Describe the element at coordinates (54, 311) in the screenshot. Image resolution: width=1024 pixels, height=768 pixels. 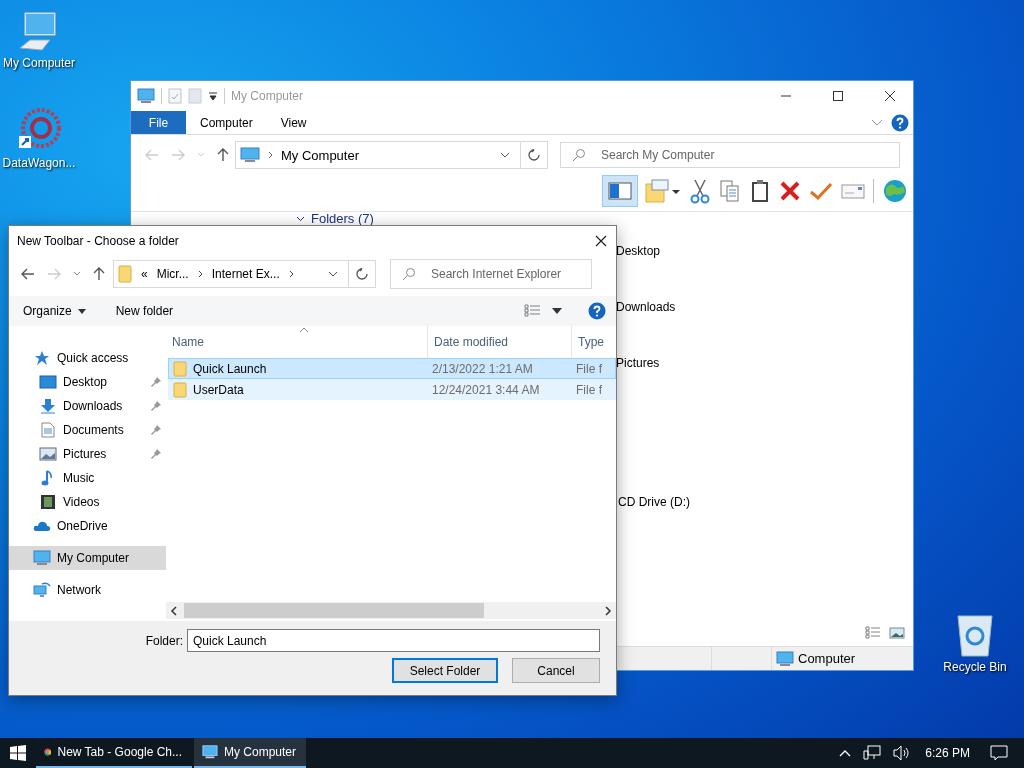
I see `command-button: Organize` at that location.